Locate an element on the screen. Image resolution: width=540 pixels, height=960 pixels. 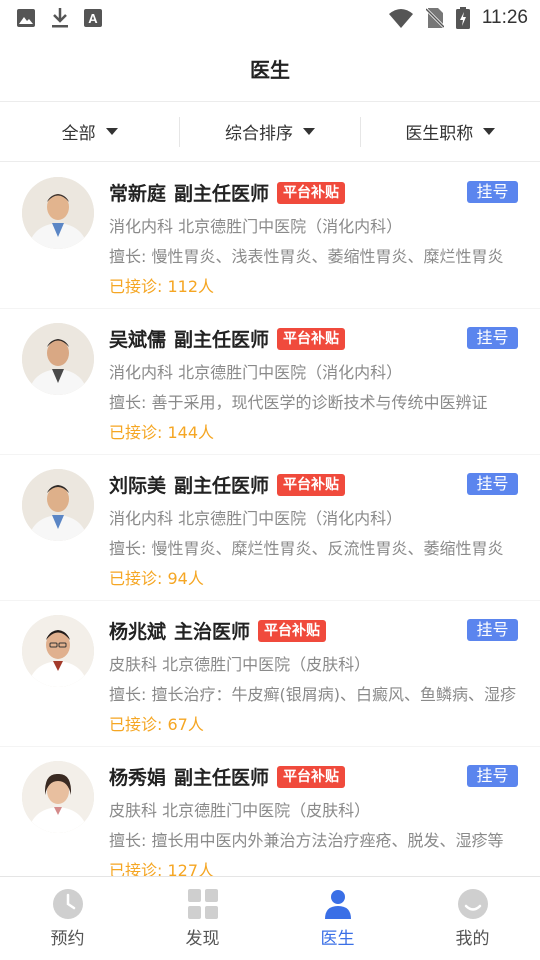
status-bar: A 11:26 is located at coordinates (270, 18).